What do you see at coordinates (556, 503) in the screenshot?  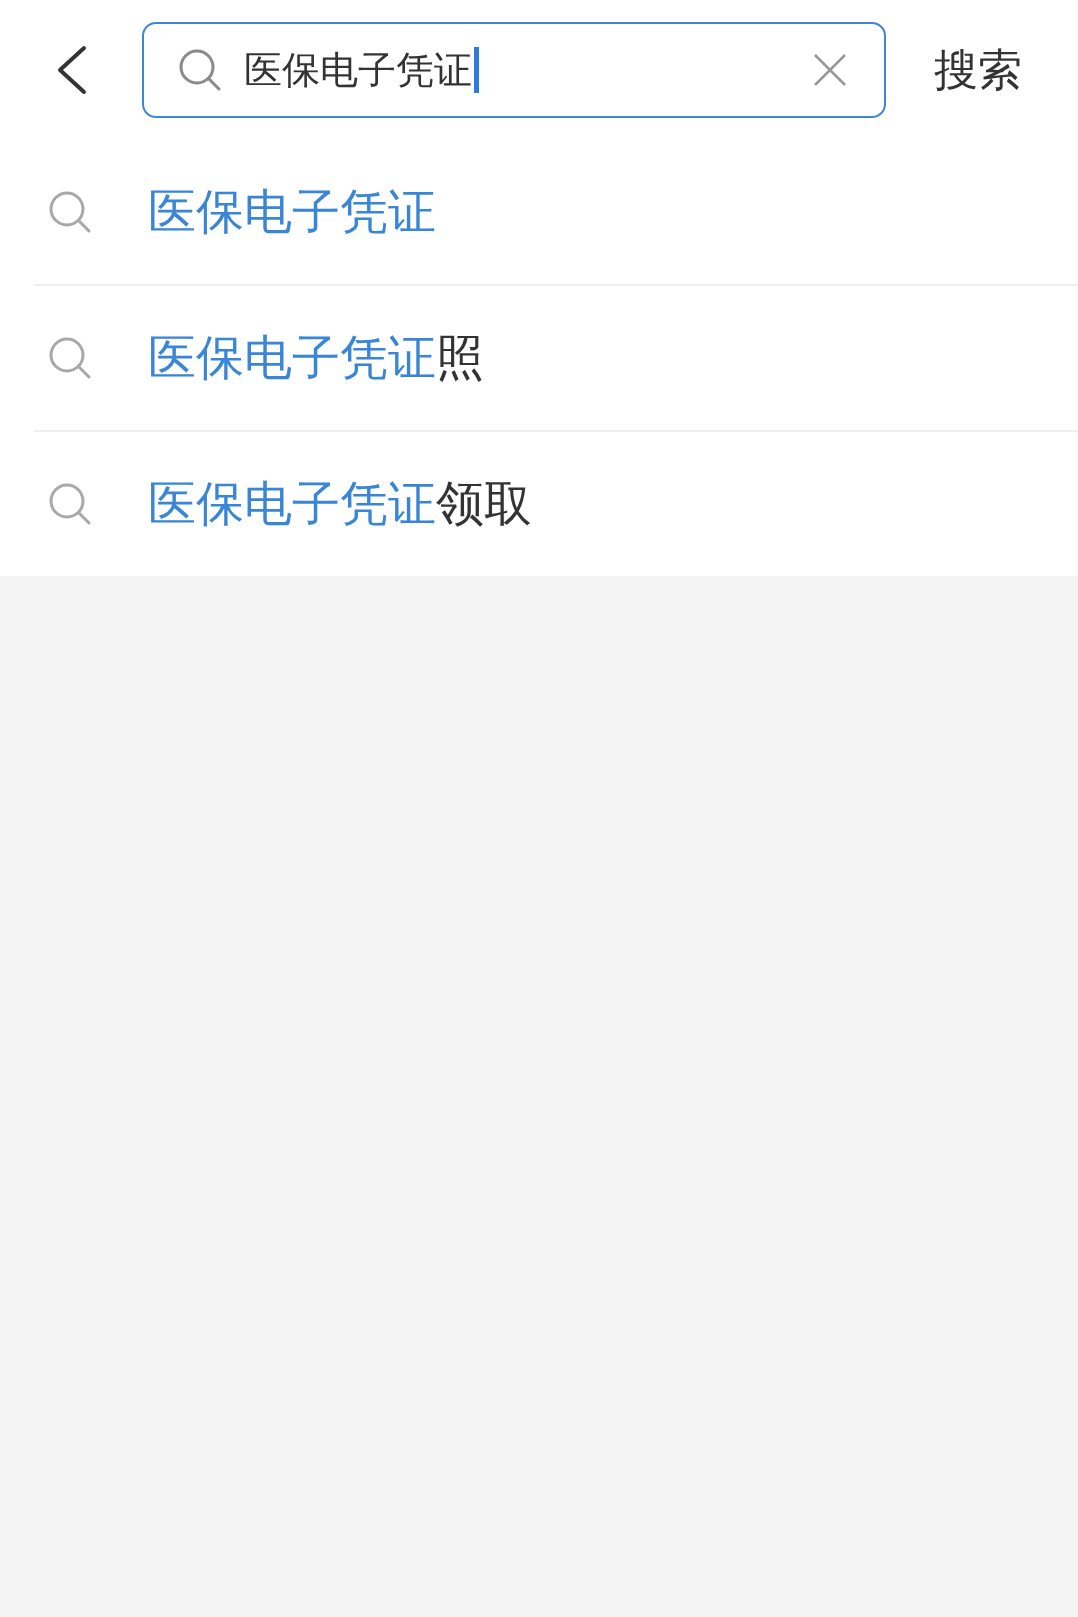 I see `suggestion-item: 医保电子凭证领取` at bounding box center [556, 503].